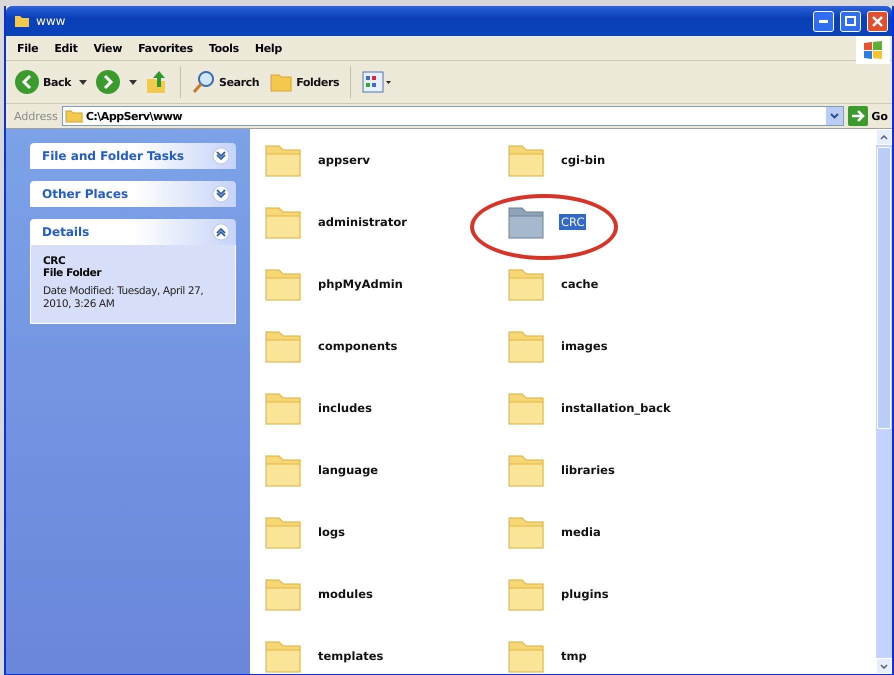 The height and width of the screenshot is (675, 894). I want to click on go-button: Go, so click(868, 116).